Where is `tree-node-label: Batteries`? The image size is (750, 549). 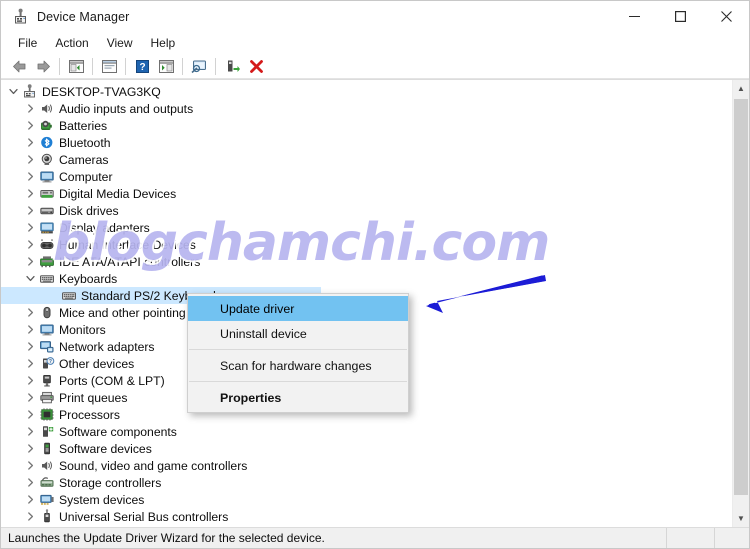
tree-node-label: Batteries is located at coordinates (83, 125).